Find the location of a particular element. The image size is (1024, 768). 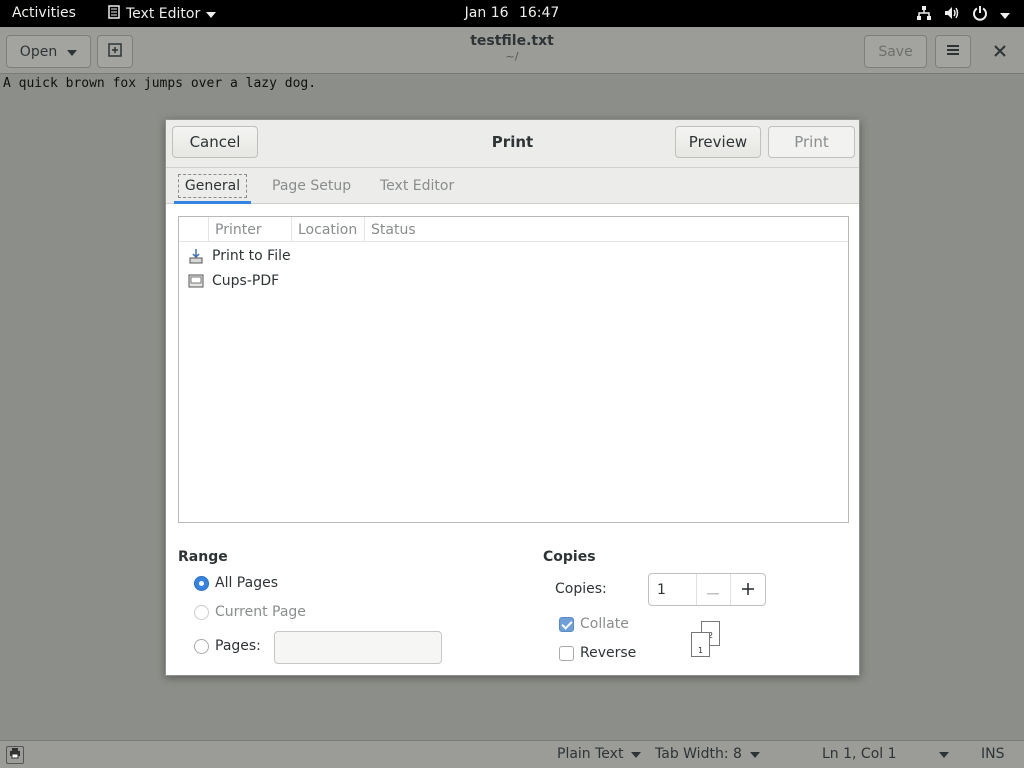

copies-stepper: 1 is located at coordinates (707, 589).